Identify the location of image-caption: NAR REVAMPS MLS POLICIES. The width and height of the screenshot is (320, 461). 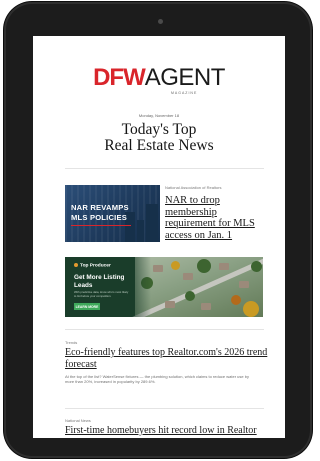
(108, 212).